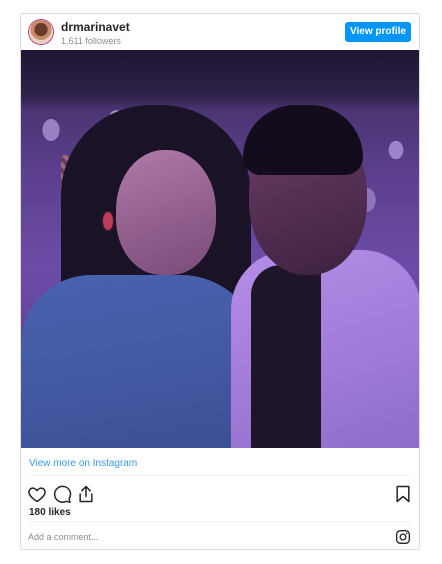  What do you see at coordinates (286, 356) in the screenshot?
I see `photo-person-right-jacket` at bounding box center [286, 356].